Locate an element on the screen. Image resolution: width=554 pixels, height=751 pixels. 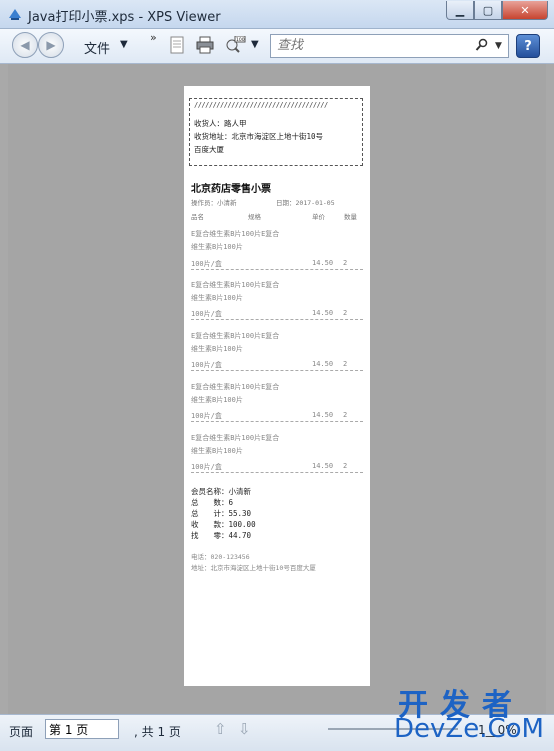
header-name: 品名 is located at coordinates (197, 217).